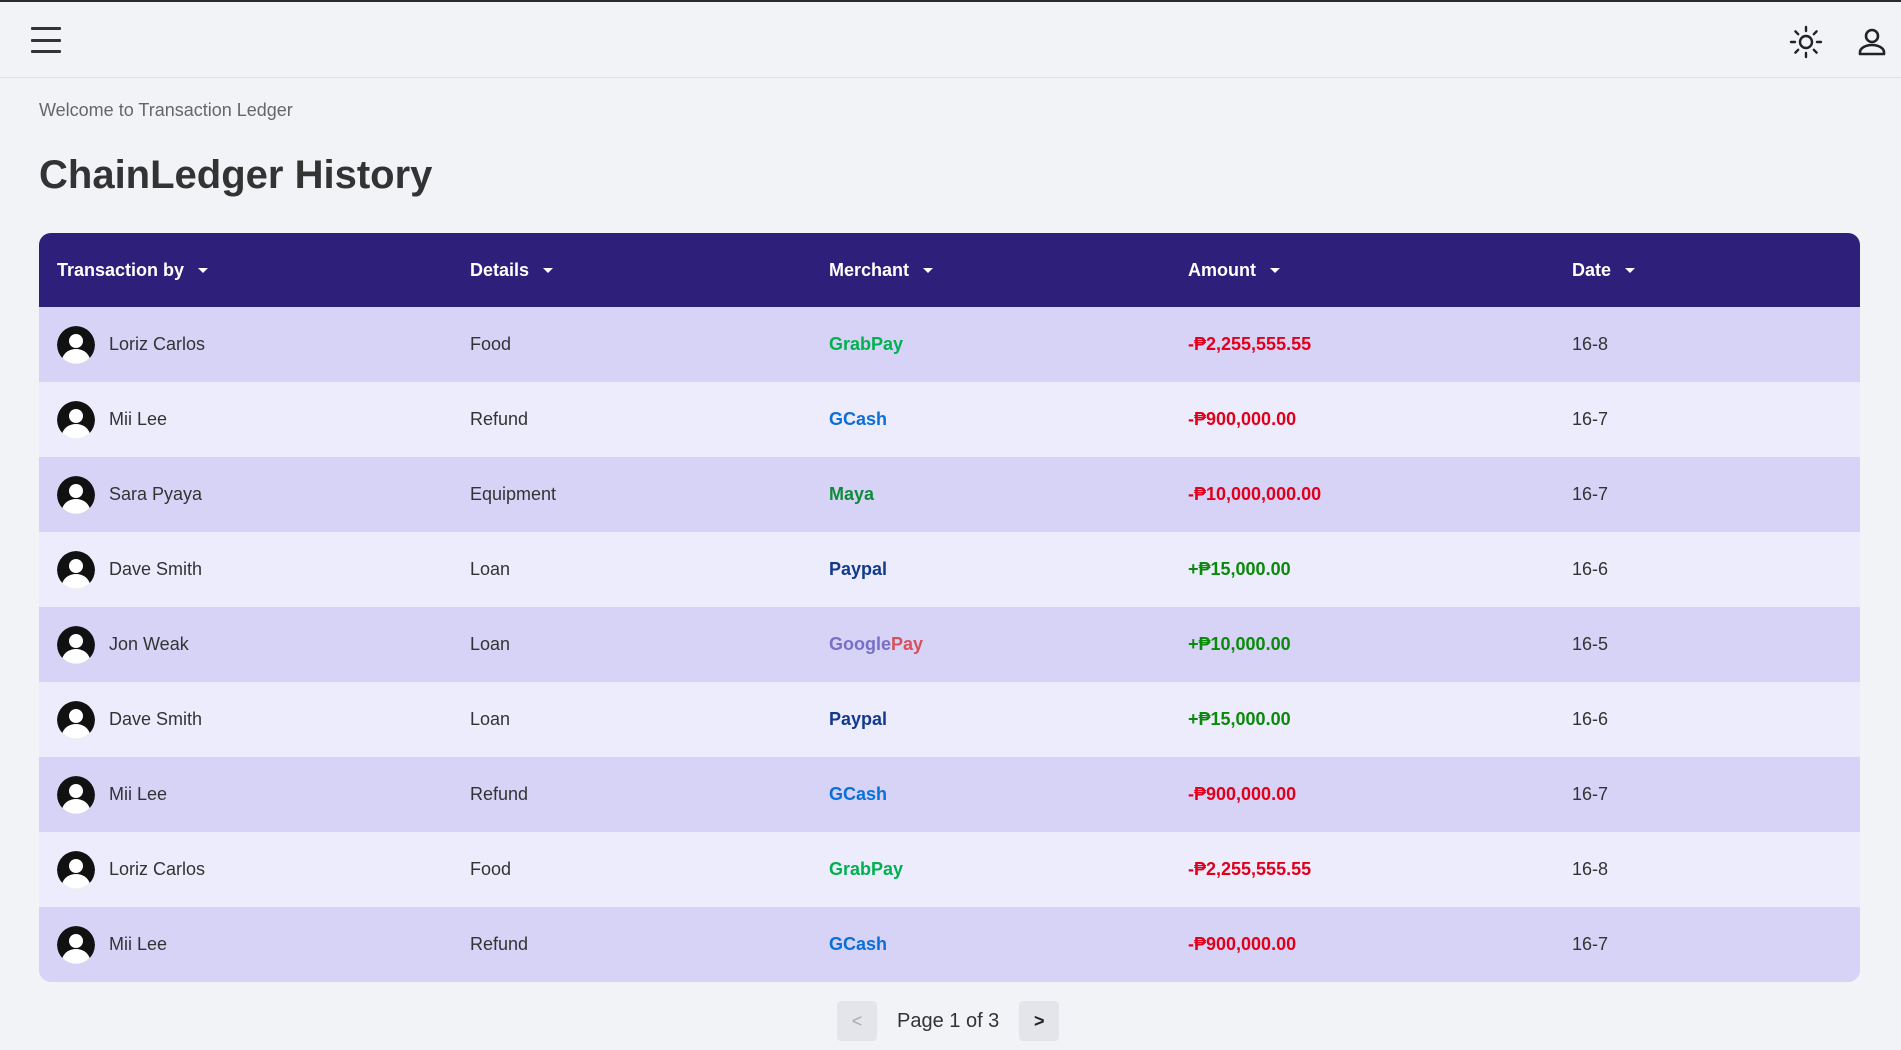 The width and height of the screenshot is (1901, 1050). What do you see at coordinates (1716, 270) in the screenshot?
I see `column-header-date: Date` at bounding box center [1716, 270].